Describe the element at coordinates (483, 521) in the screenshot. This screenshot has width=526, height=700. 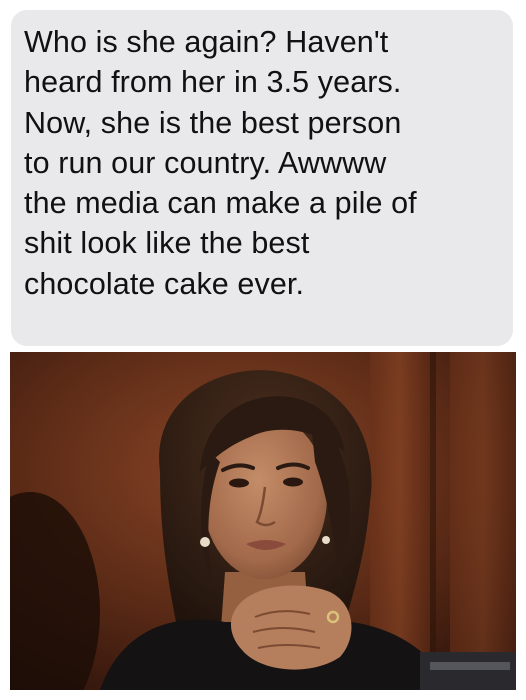
I see `wood-panel` at that location.